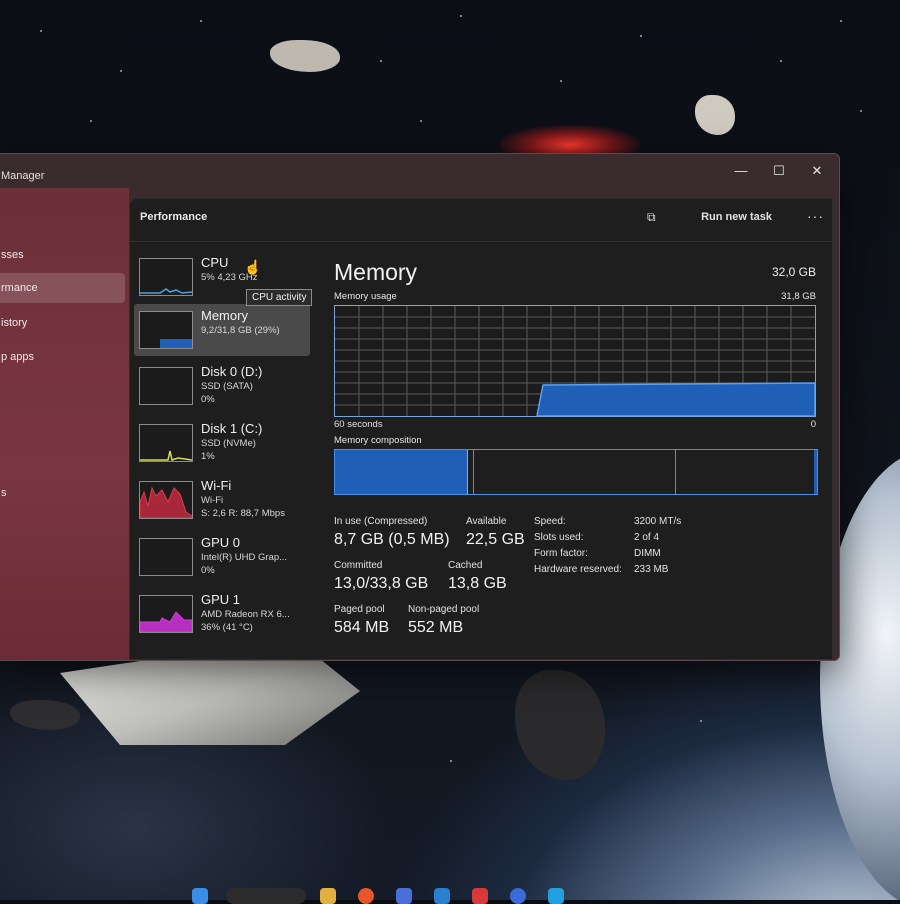  I want to click on page-title: Performance, so click(174, 217).